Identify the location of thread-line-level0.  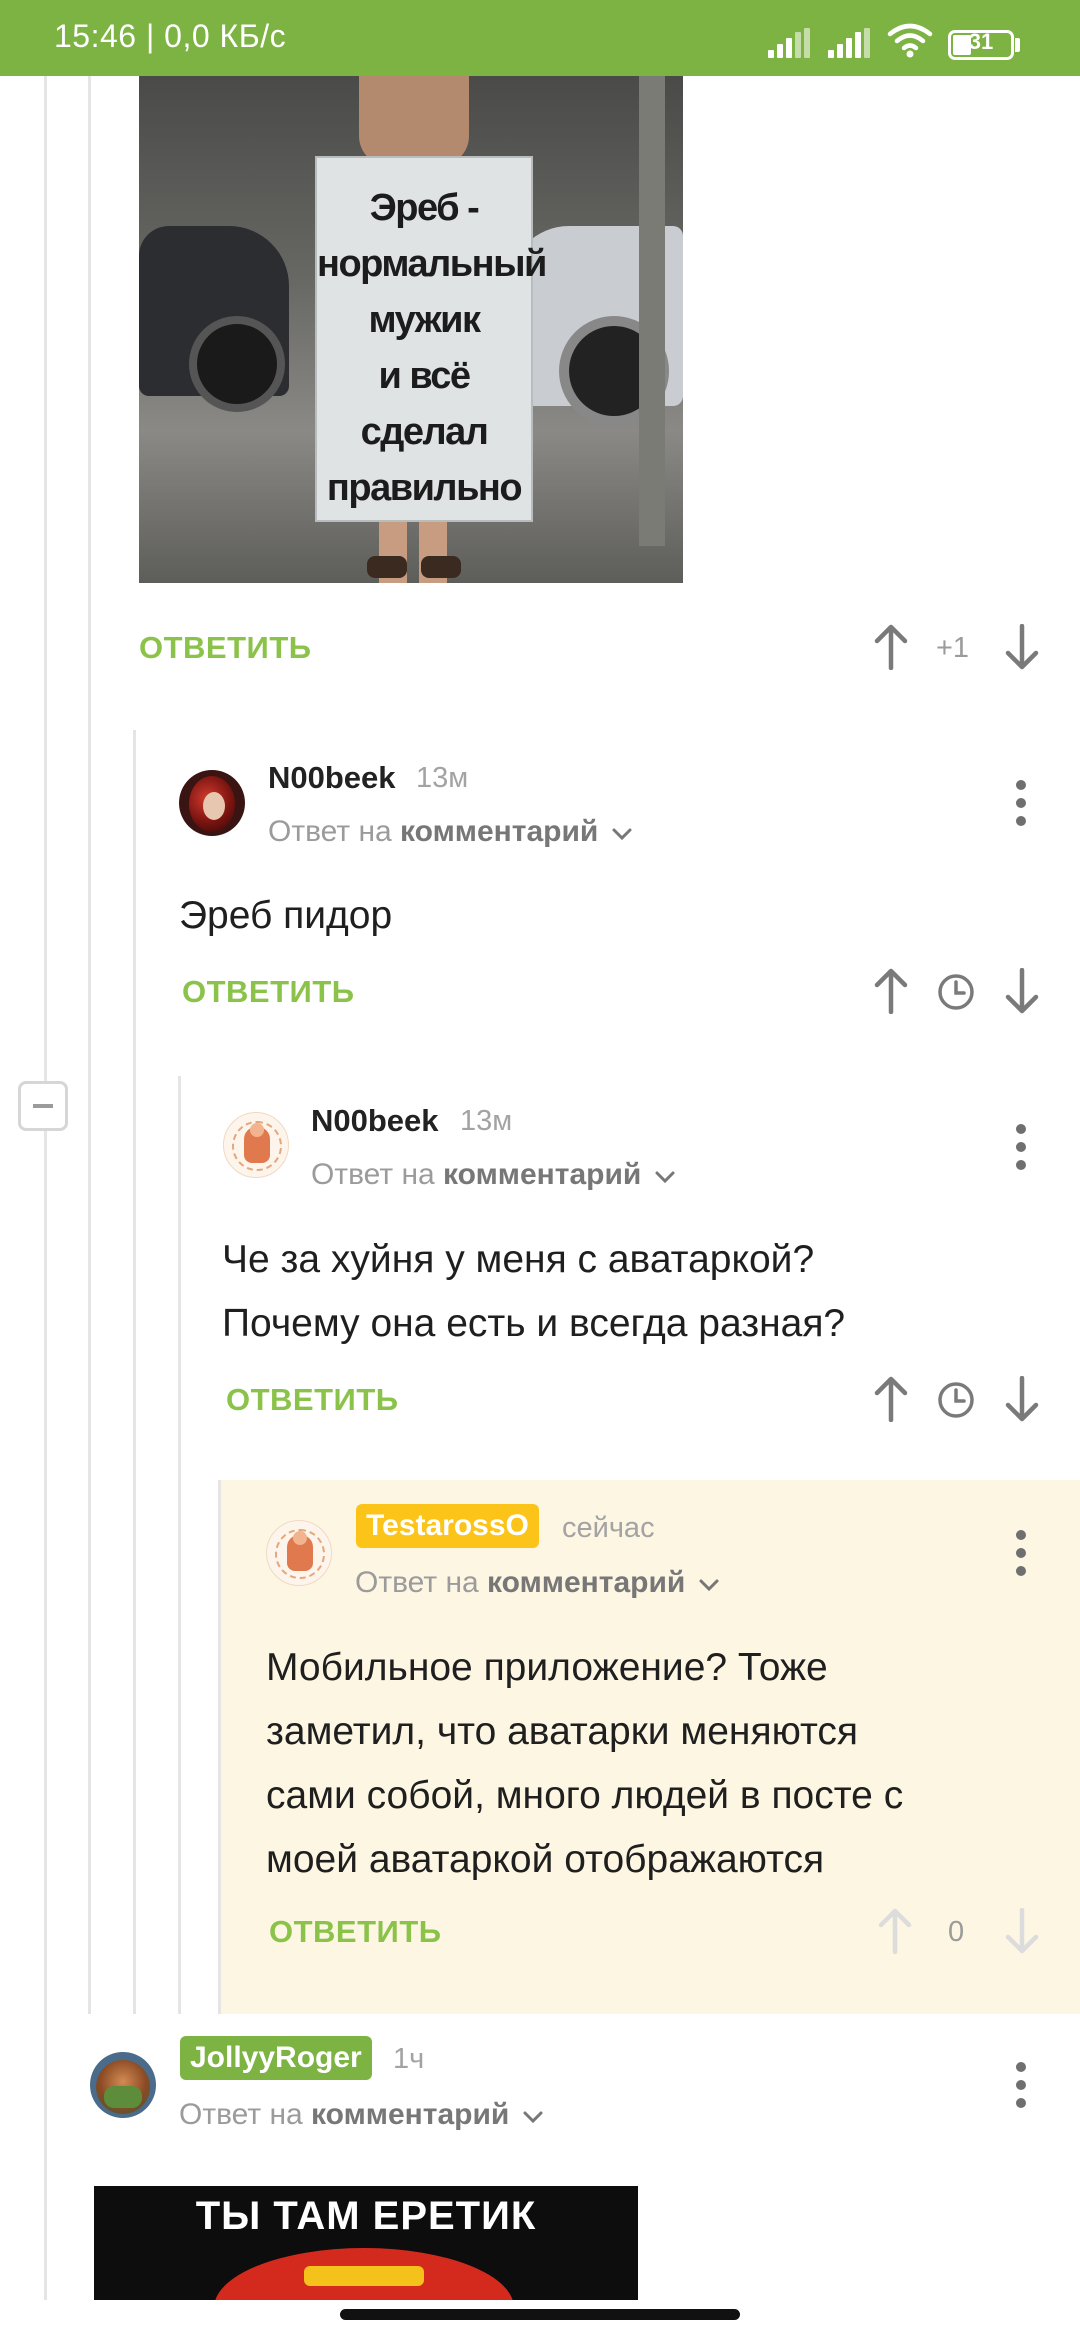
(45, 1188).